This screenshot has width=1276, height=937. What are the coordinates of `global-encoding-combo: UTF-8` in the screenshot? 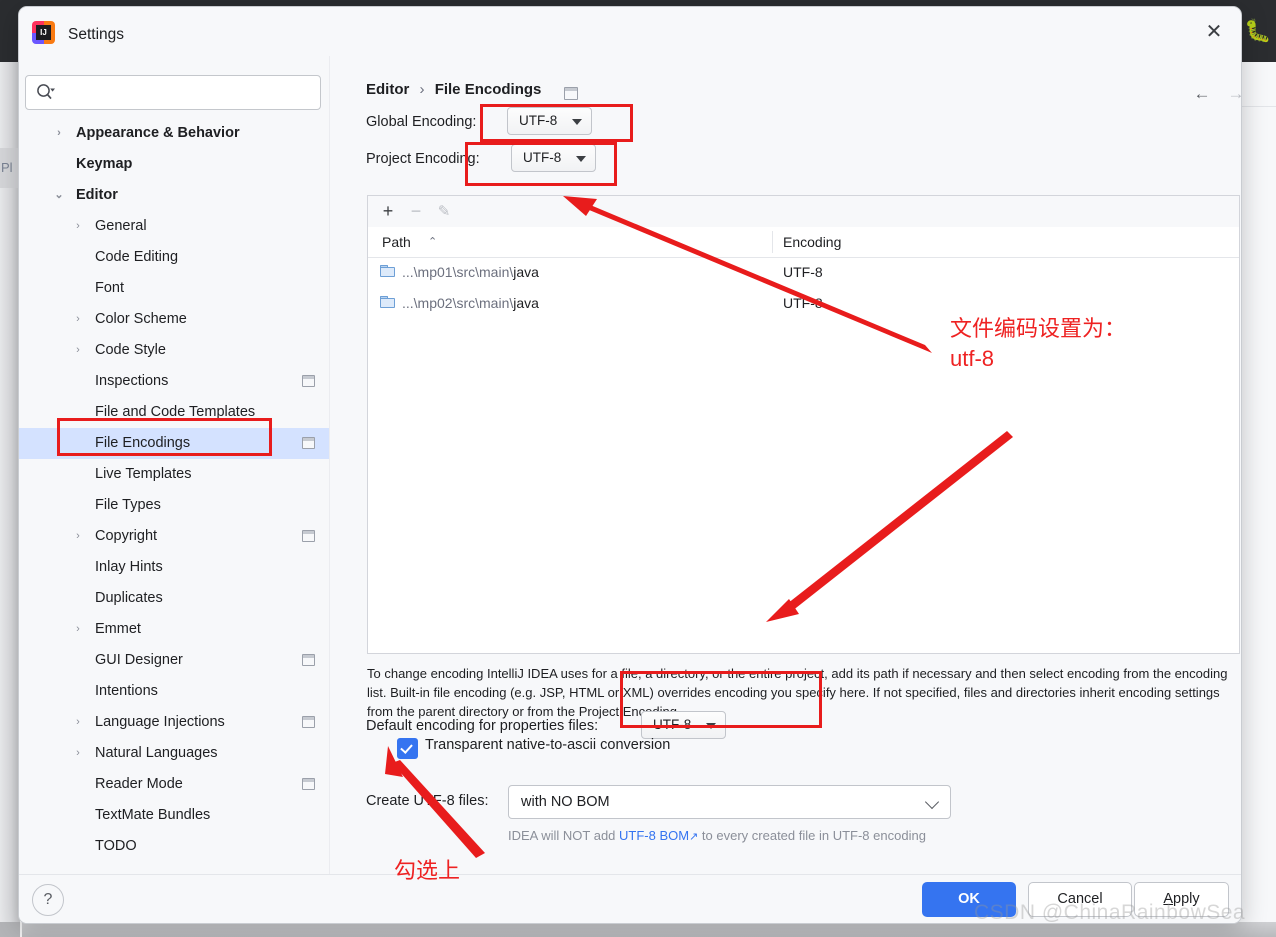 It's located at (549, 121).